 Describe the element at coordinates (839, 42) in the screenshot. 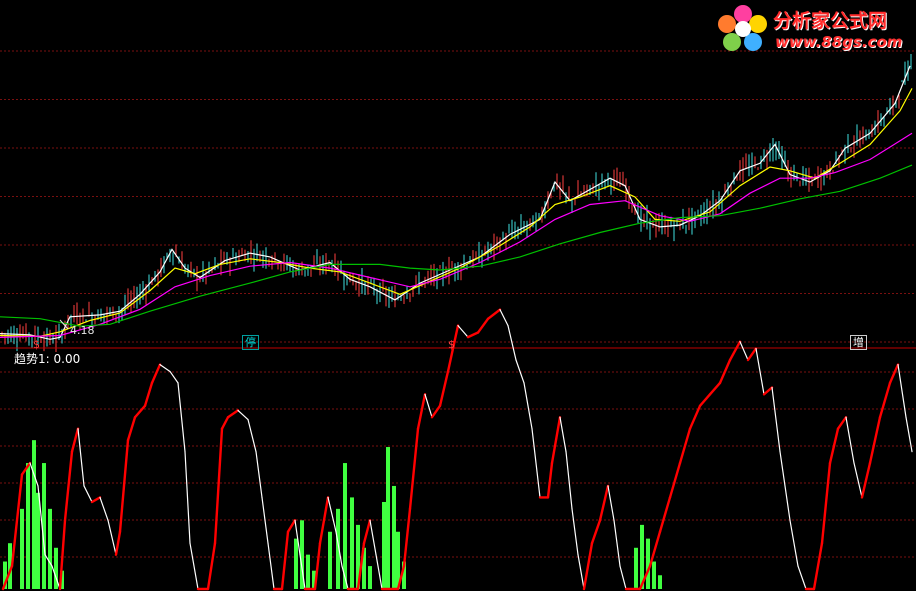

I see `watermark-url: www.88gs.com` at that location.